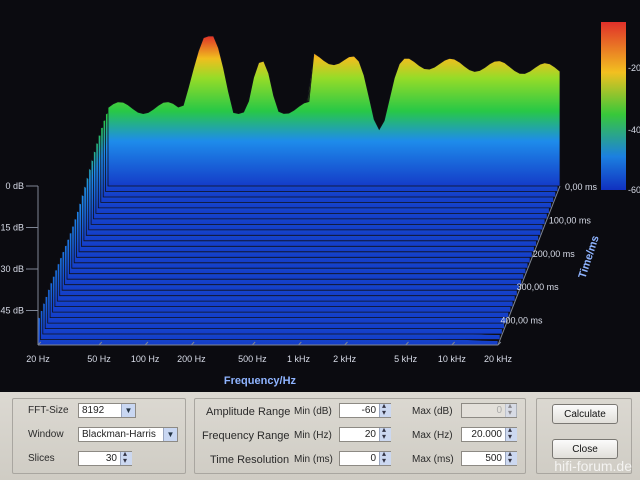  What do you see at coordinates (99, 359) in the screenshot?
I see `x-tick-label: 50 Hz` at bounding box center [99, 359].